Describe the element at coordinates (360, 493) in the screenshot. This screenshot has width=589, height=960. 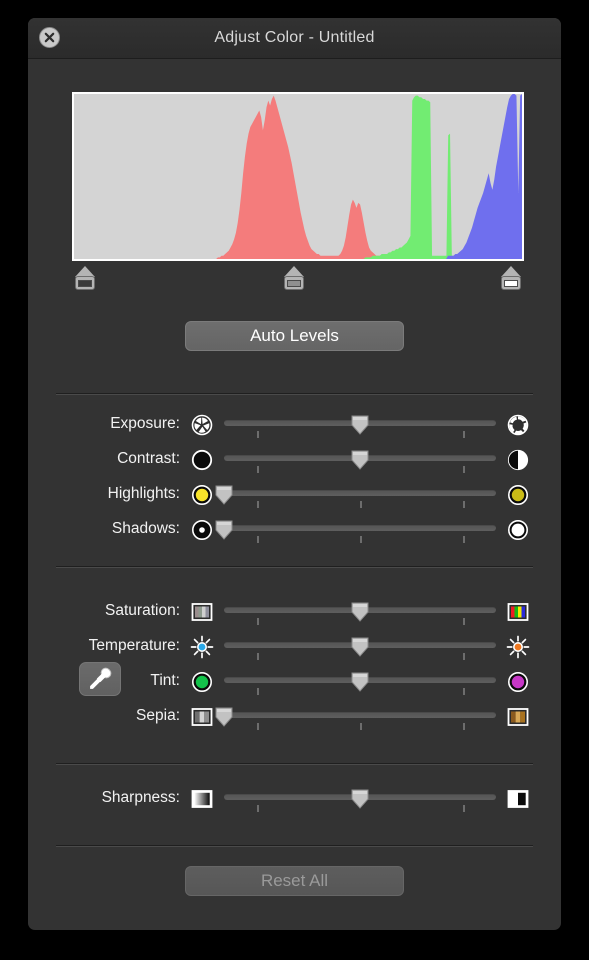
I see `highlights-slider-track` at that location.